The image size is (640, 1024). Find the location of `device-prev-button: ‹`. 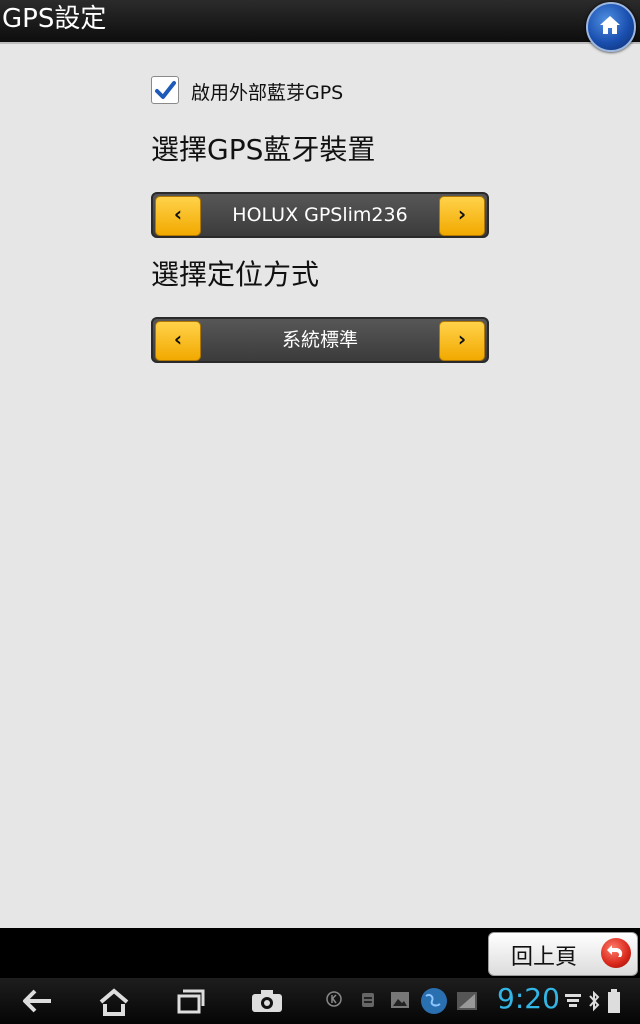

device-prev-button: ‹ is located at coordinates (178, 216).